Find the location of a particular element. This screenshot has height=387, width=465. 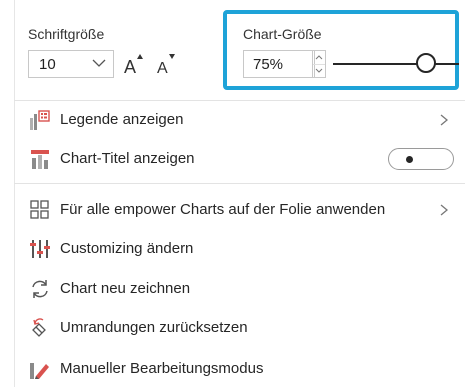

chart-size-input: 75% is located at coordinates (279, 64).